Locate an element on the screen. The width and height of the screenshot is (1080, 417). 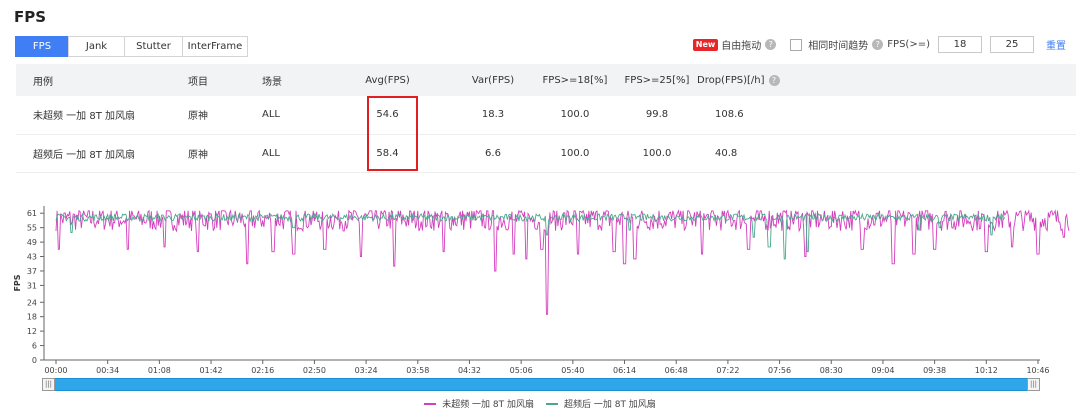
y-tick-label: 31 is located at coordinates (32, 285).